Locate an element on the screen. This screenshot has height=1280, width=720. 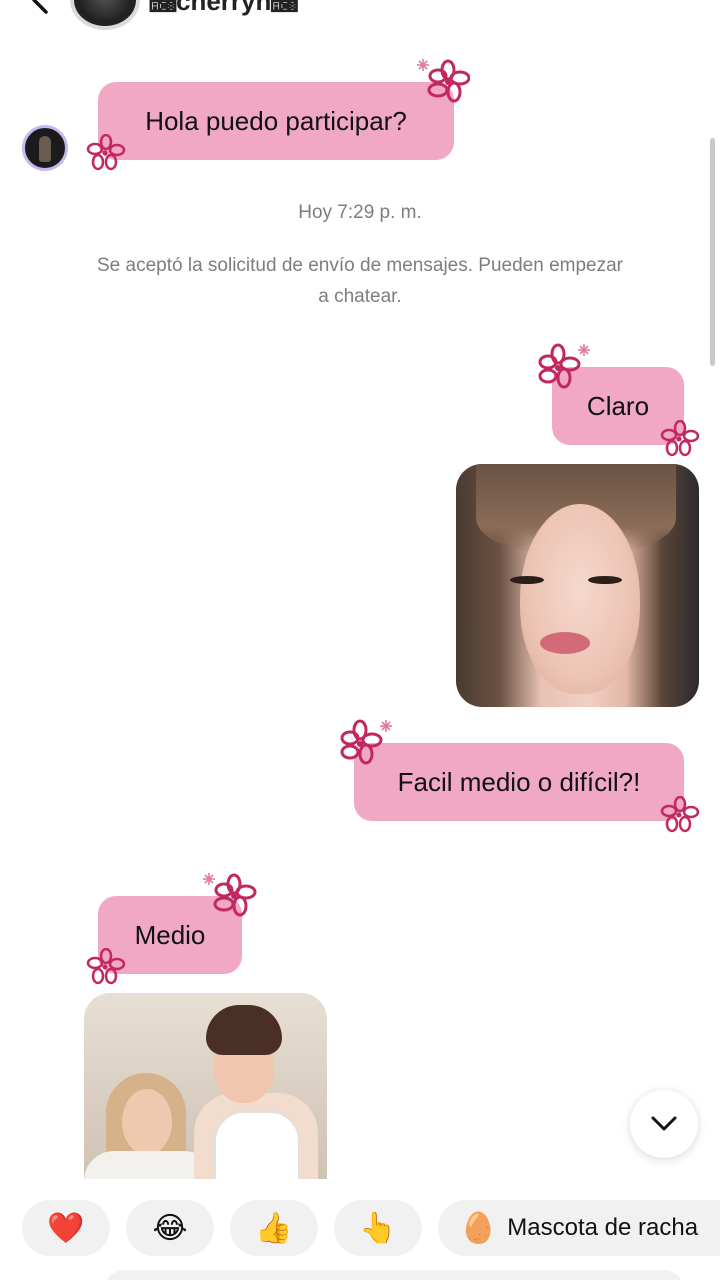
message-text: Hola puedo participar? is located at coordinates (276, 120).